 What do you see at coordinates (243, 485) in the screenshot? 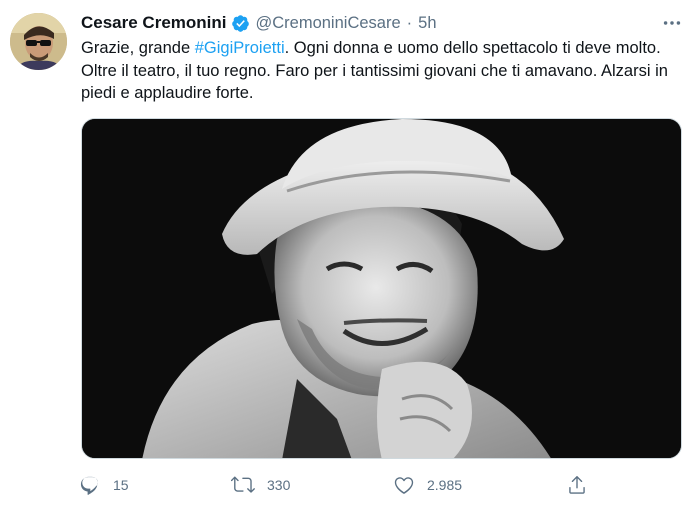
I see `retweet-icon` at bounding box center [243, 485].